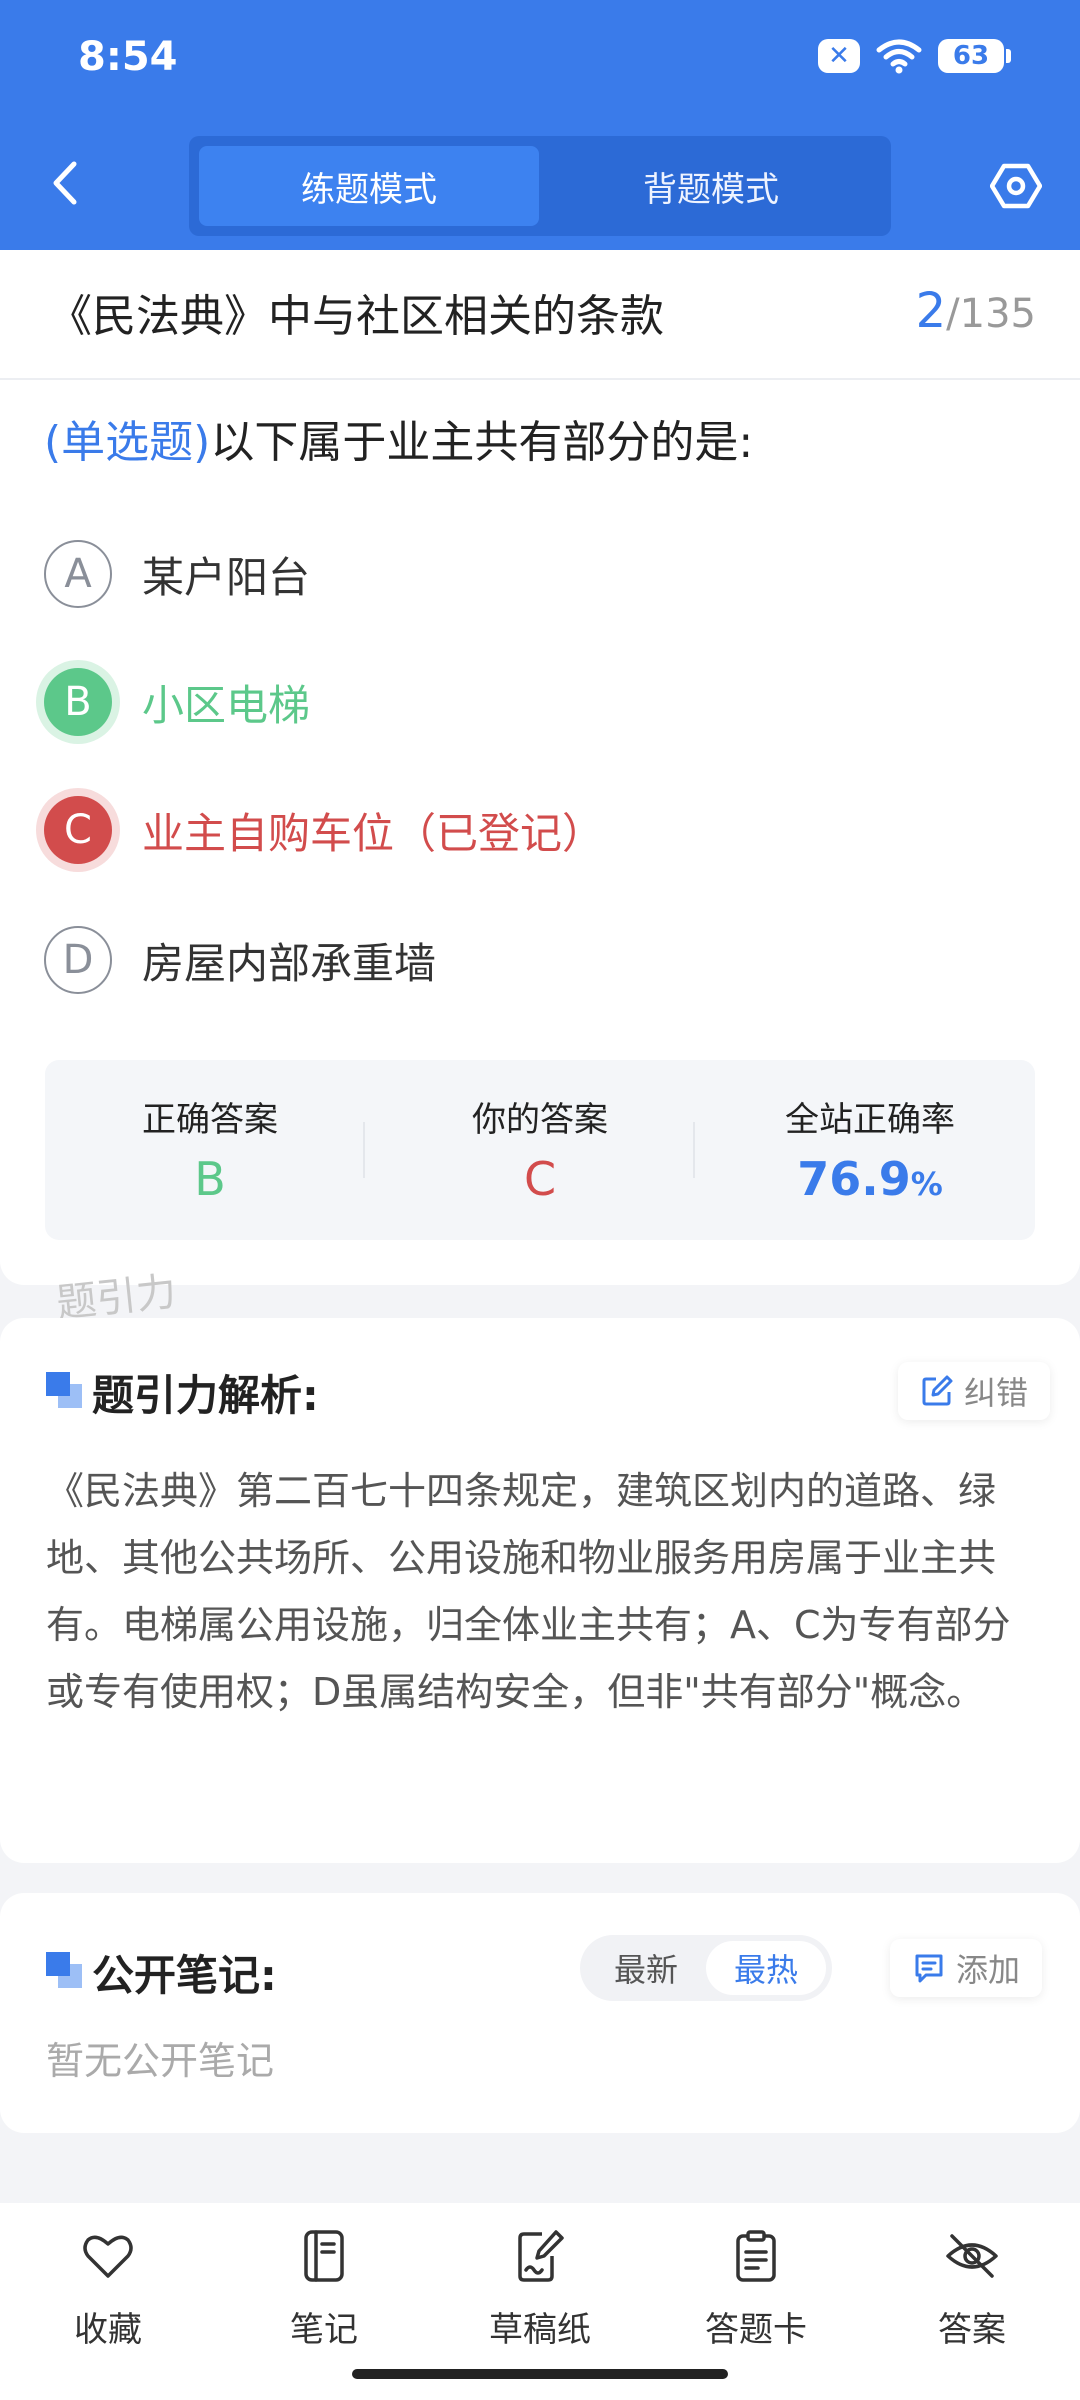 The image size is (1080, 2400). What do you see at coordinates (108, 2256) in the screenshot?
I see `heart-icon` at bounding box center [108, 2256].